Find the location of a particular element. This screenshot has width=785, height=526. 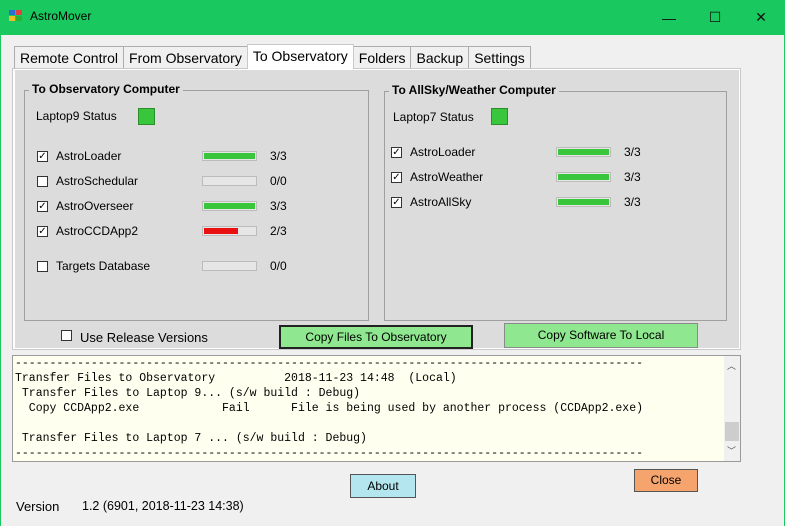

log-scrollbar: ︿ ﹀ is located at coordinates (732, 408).